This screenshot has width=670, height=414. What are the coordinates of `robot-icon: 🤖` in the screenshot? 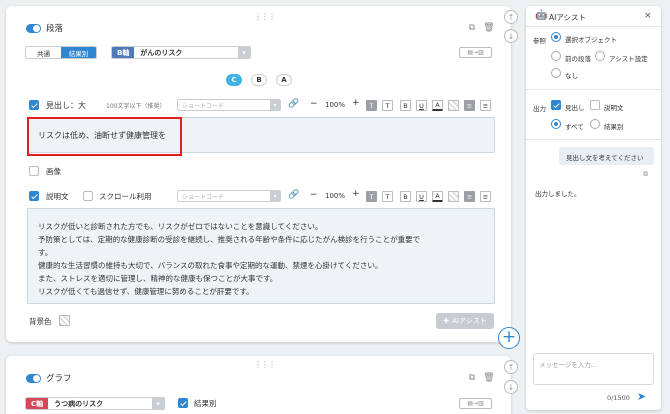 It's located at (541, 15).